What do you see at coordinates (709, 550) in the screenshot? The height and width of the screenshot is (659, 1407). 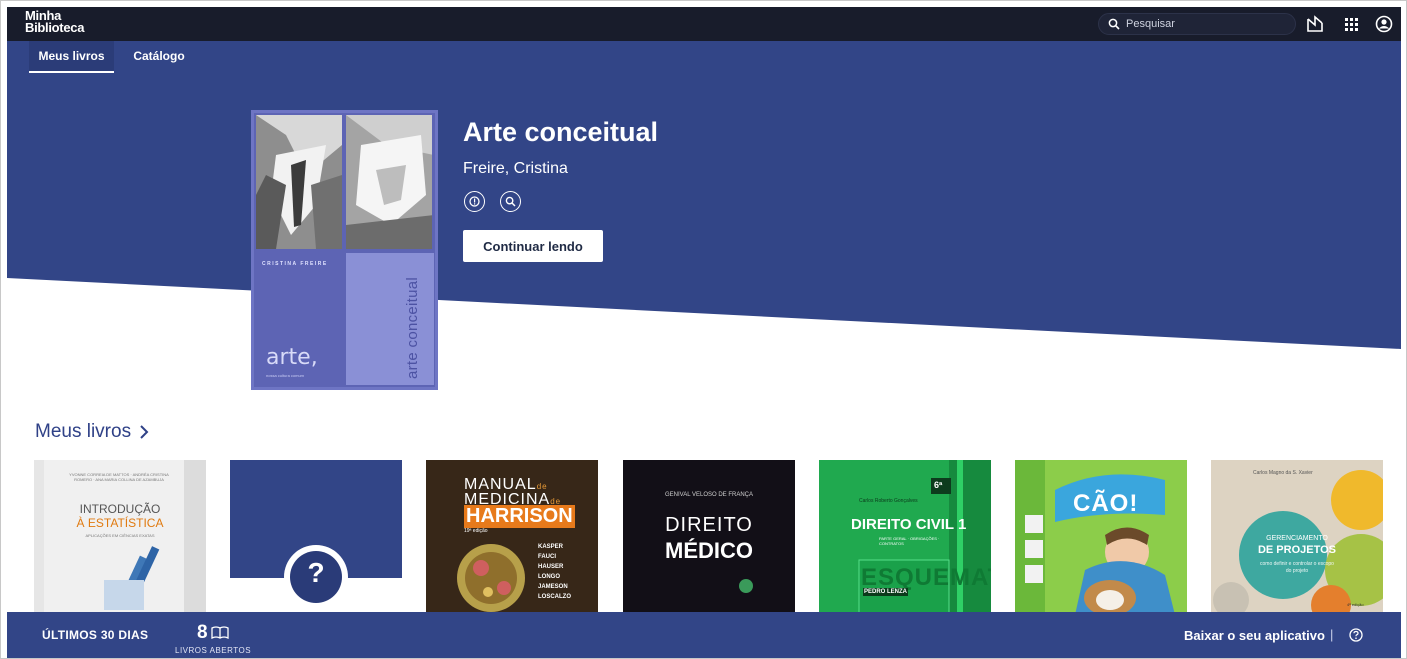 I see `book-title-line2: MÉDICO` at bounding box center [709, 550].